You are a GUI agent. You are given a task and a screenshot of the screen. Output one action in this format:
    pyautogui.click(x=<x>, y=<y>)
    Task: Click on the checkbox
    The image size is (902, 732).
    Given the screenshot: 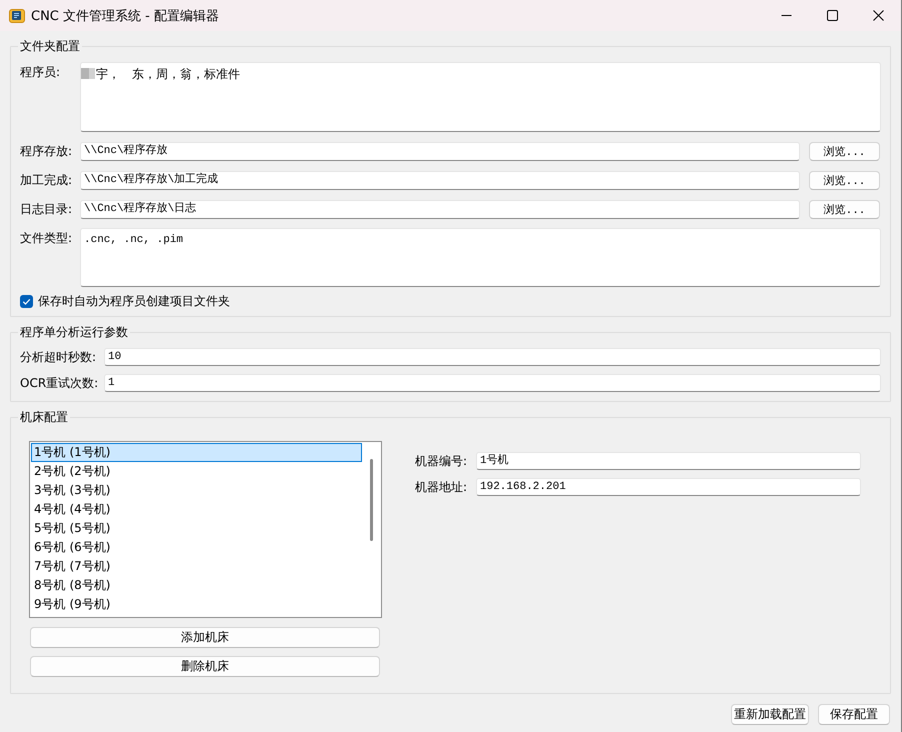 What is the action you would take?
    pyautogui.click(x=26, y=301)
    